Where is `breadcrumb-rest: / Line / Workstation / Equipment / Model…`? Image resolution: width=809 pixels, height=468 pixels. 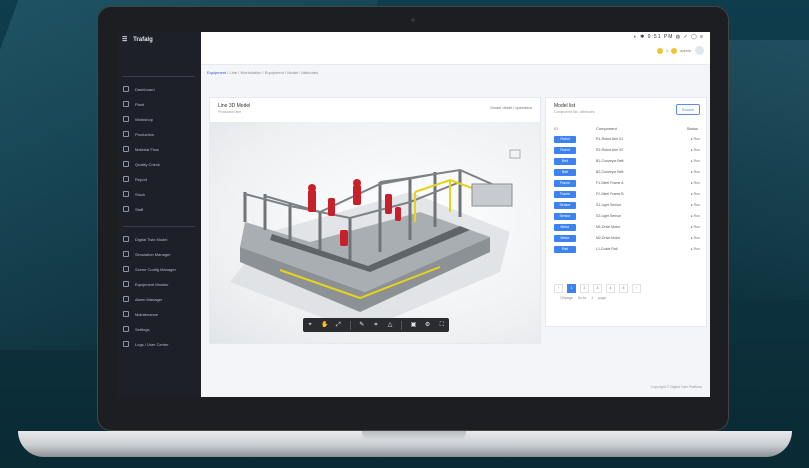
breadcrumb-rest: / Line / Workstation / Equipment / Model… is located at coordinates (272, 72).